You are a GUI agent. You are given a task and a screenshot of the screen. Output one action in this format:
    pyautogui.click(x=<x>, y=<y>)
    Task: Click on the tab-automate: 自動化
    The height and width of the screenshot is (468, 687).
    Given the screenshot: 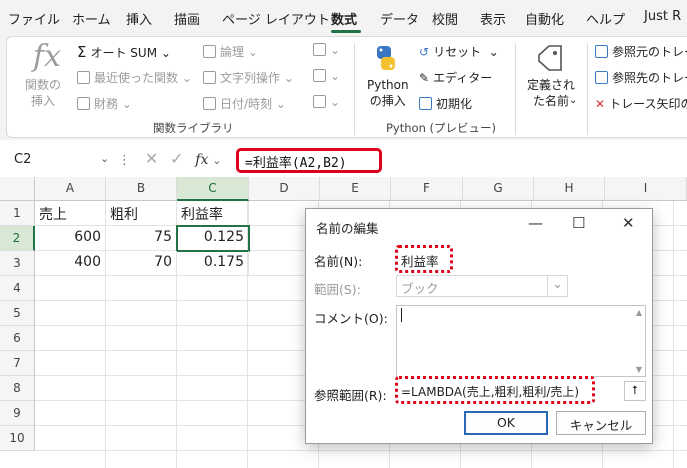 What is the action you would take?
    pyautogui.click(x=544, y=18)
    